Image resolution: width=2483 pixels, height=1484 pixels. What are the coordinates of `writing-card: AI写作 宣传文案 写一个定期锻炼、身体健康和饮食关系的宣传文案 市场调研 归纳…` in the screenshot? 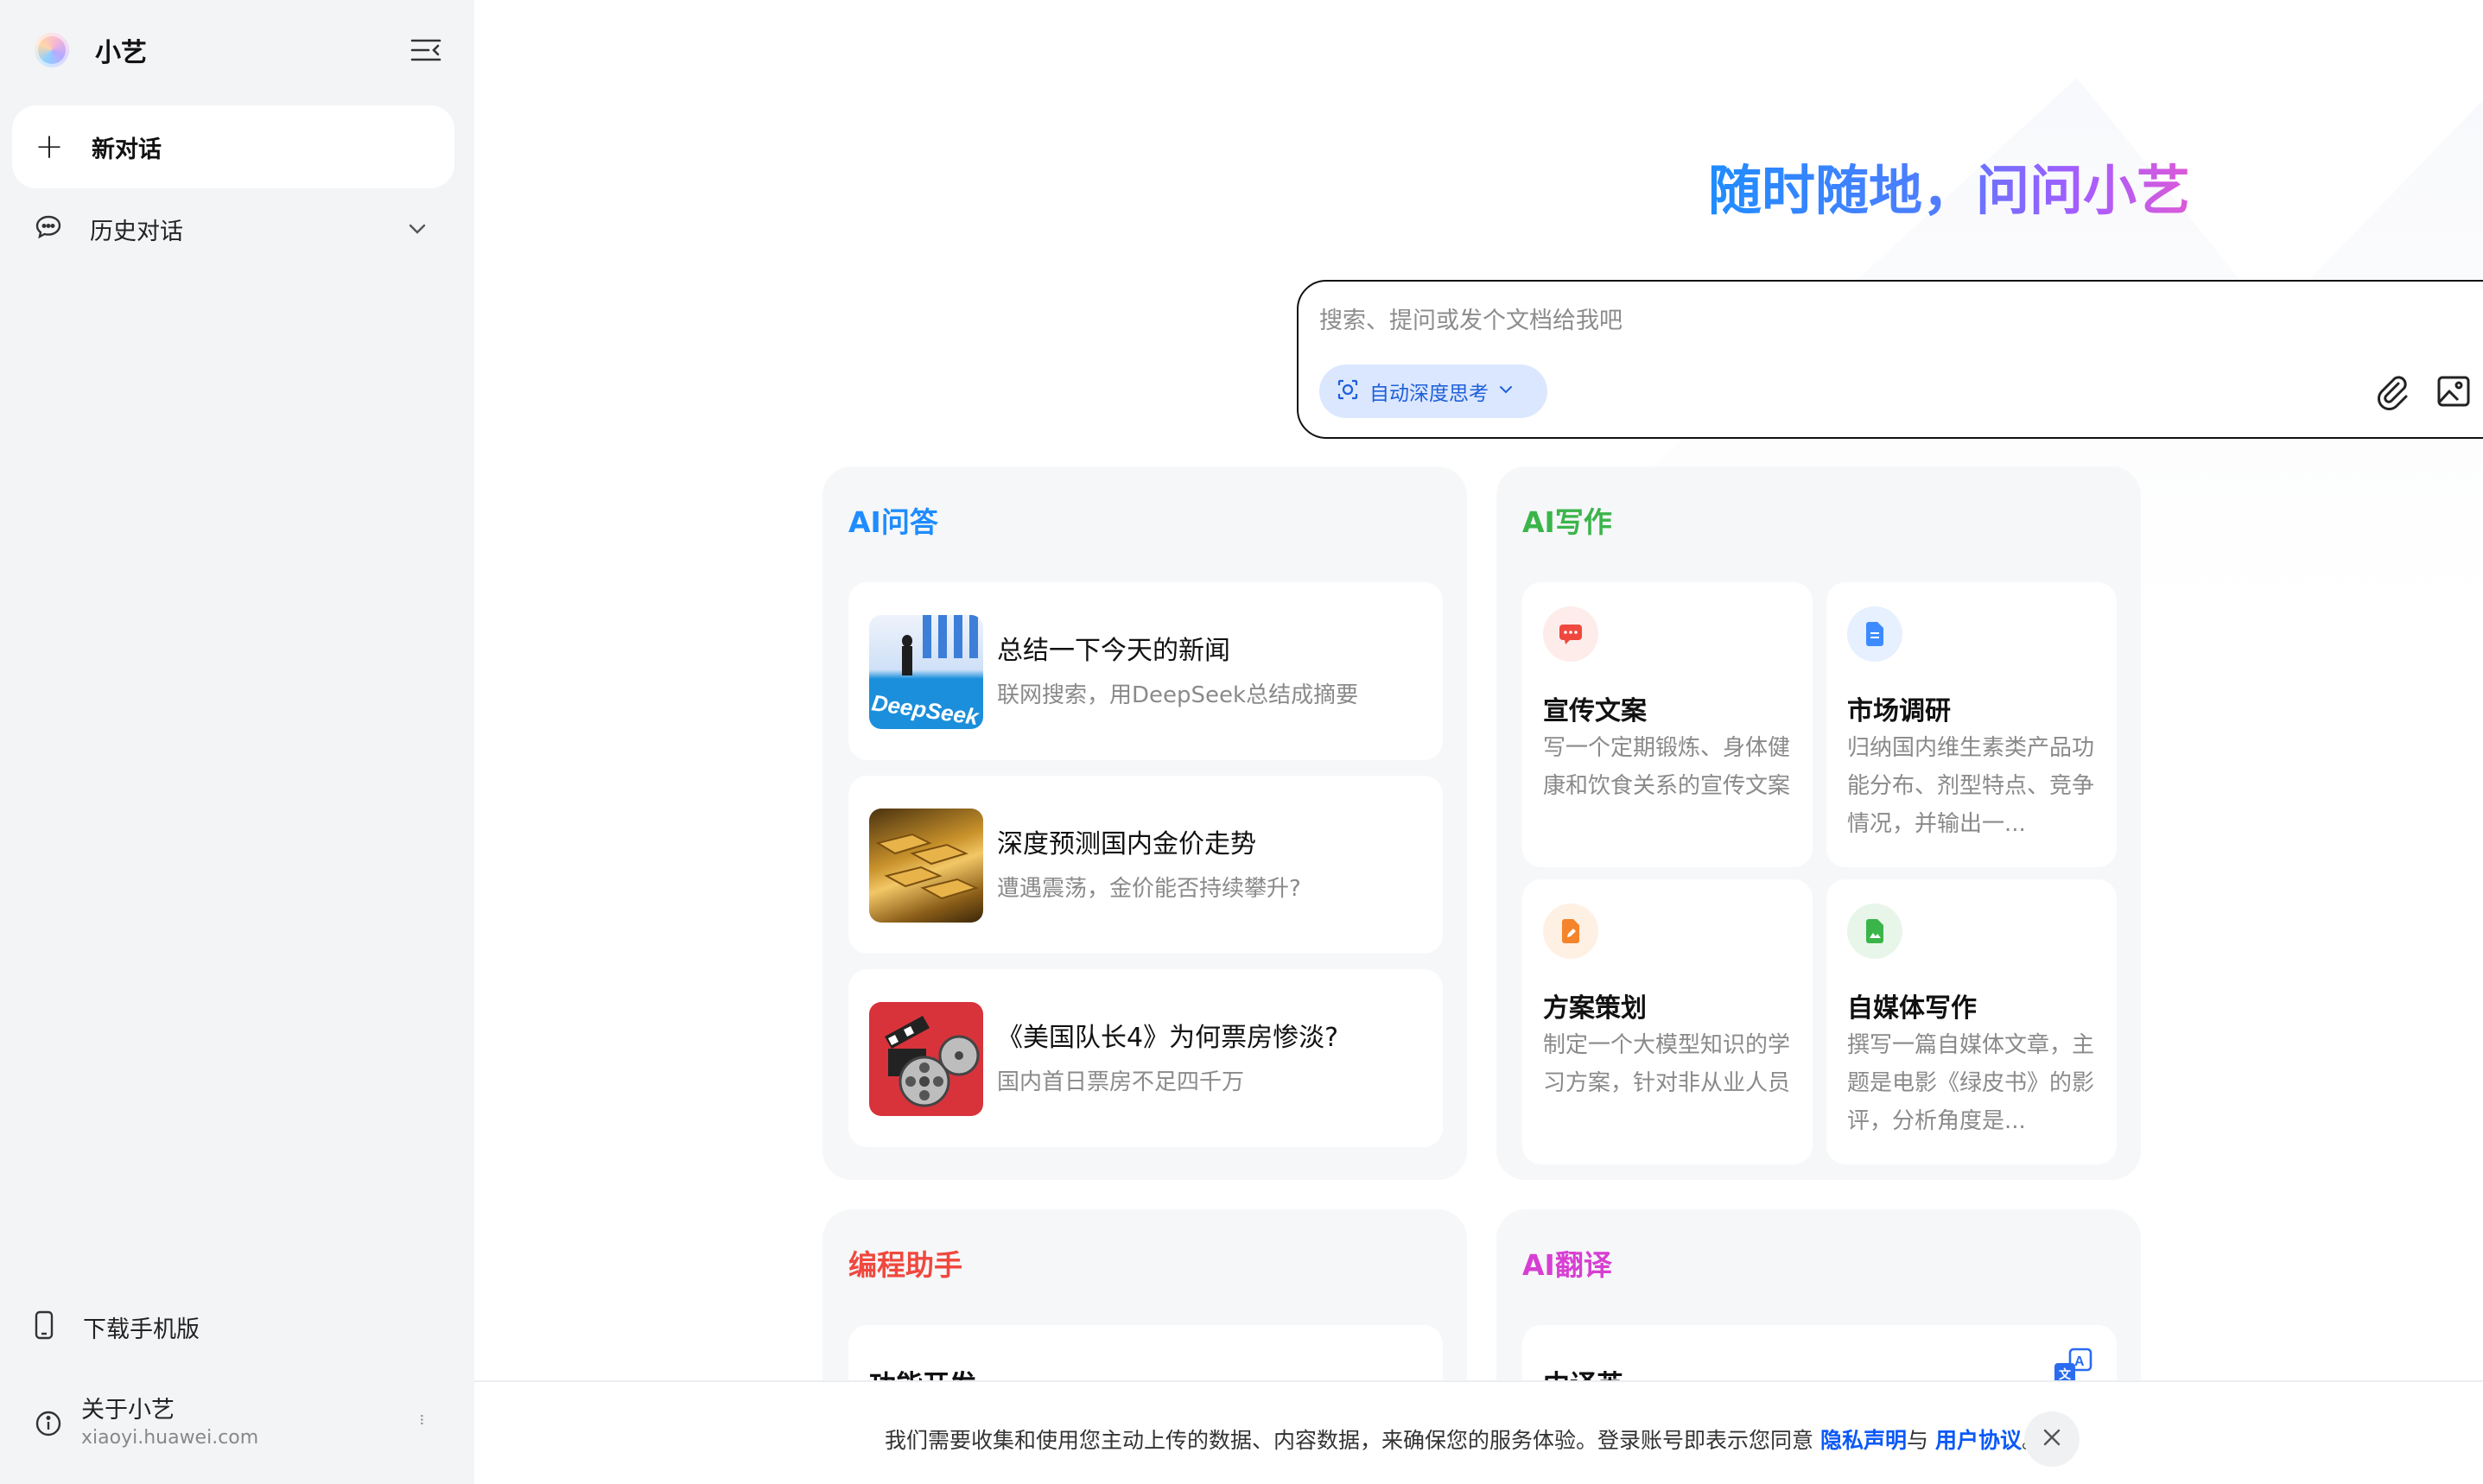 It's located at (1818, 823).